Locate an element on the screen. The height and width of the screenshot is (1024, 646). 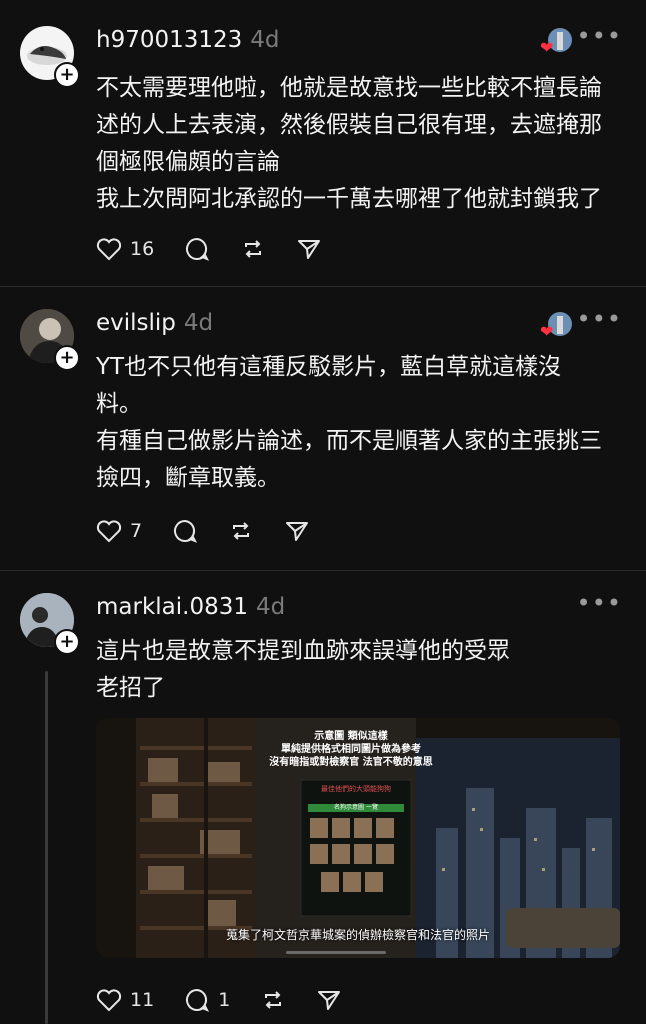
thread-line is located at coordinates (46, 847).